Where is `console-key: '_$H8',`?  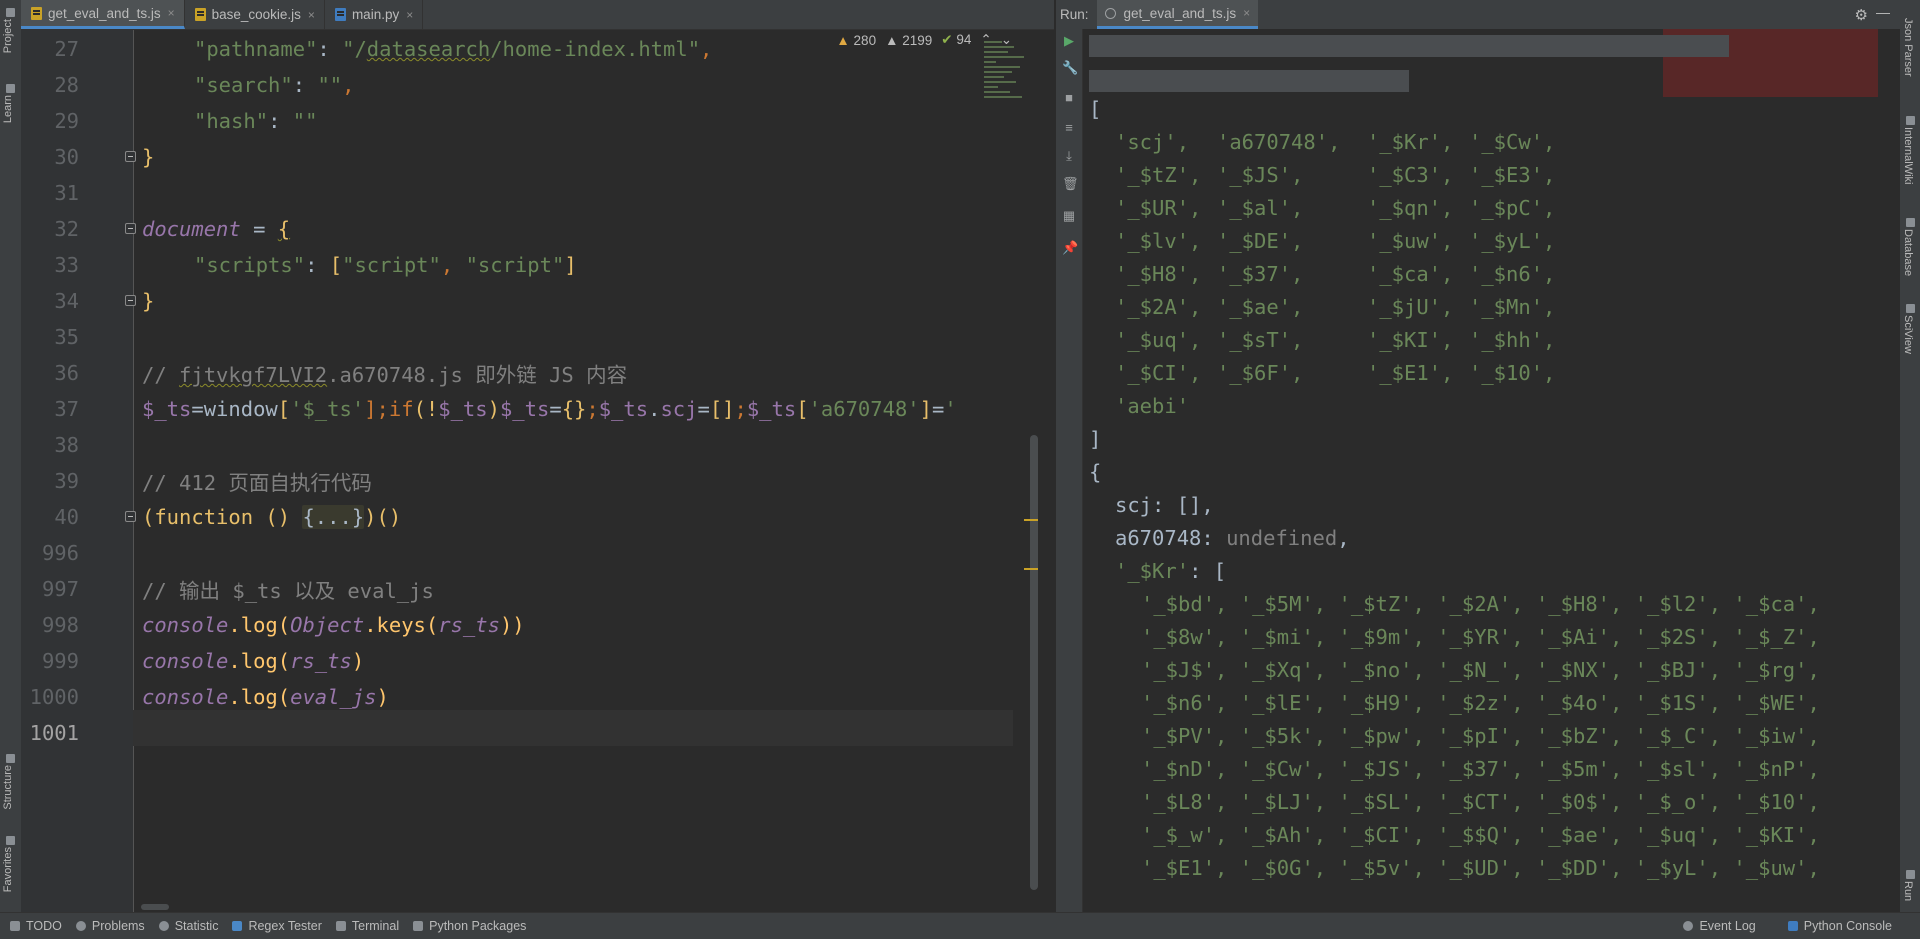
console-key: '_$H8', is located at coordinates (1158, 274).